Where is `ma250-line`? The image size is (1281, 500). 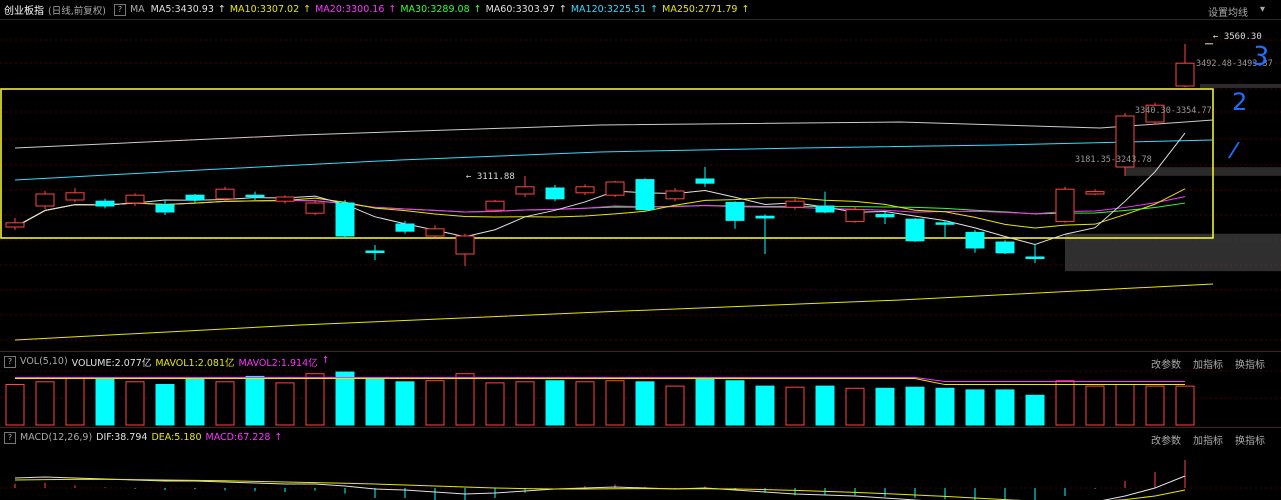
ma250-line is located at coordinates (614, 312).